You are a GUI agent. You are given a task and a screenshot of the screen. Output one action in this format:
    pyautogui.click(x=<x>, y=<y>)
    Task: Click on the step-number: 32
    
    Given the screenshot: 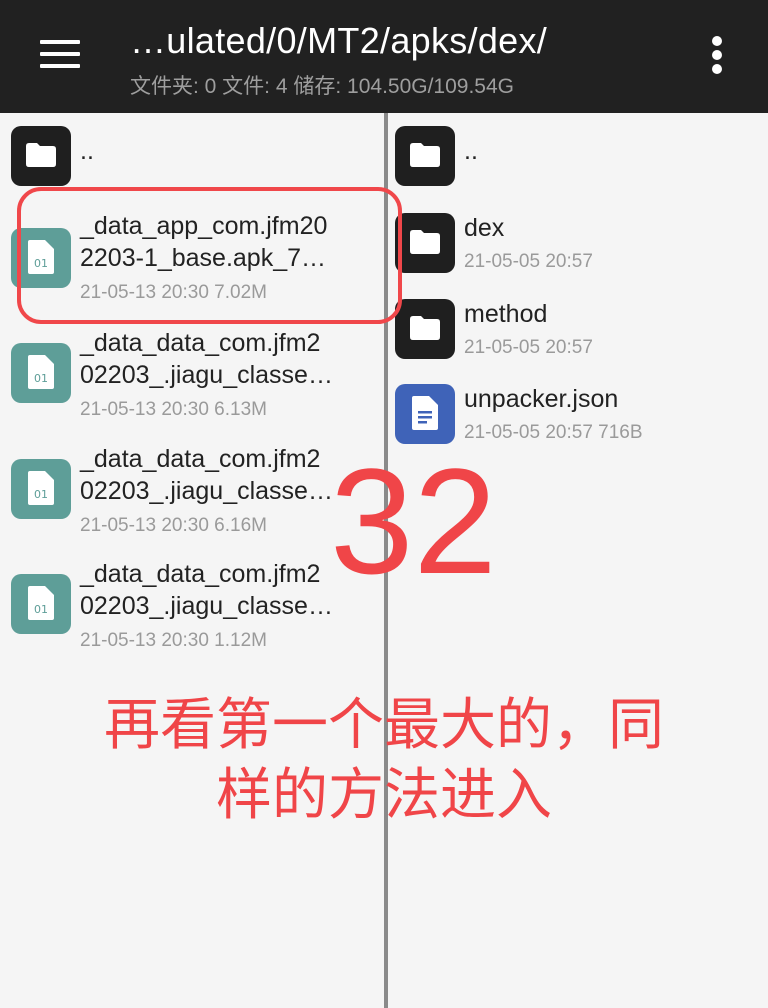 What is the action you would take?
    pyautogui.click(x=413, y=521)
    